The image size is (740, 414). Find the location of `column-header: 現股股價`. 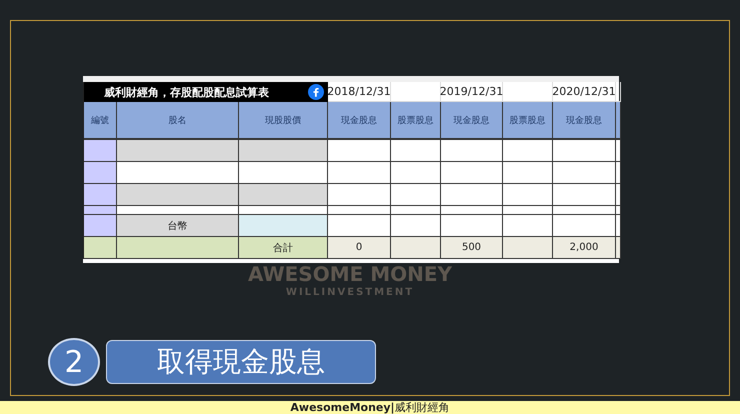

column-header: 現股股價 is located at coordinates (283, 121).